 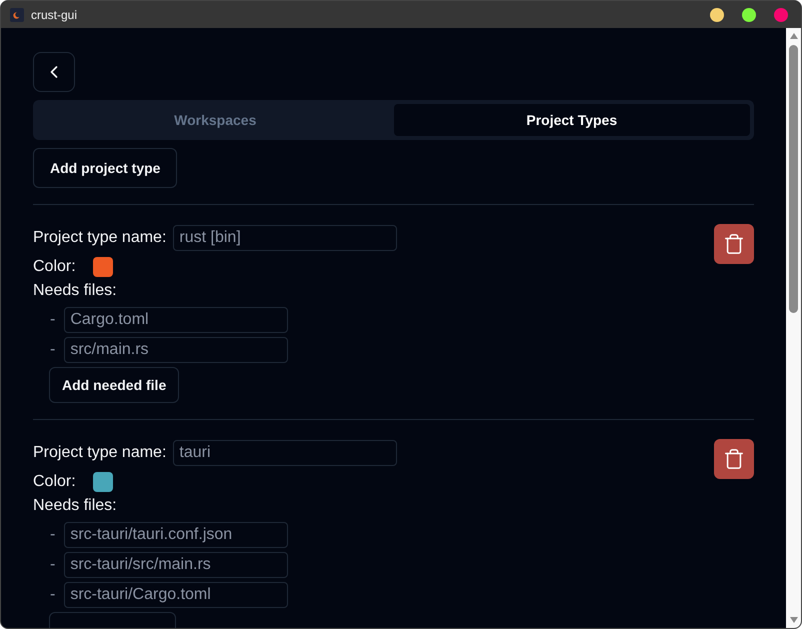 What do you see at coordinates (717, 15) in the screenshot?
I see `minimize-button` at bounding box center [717, 15].